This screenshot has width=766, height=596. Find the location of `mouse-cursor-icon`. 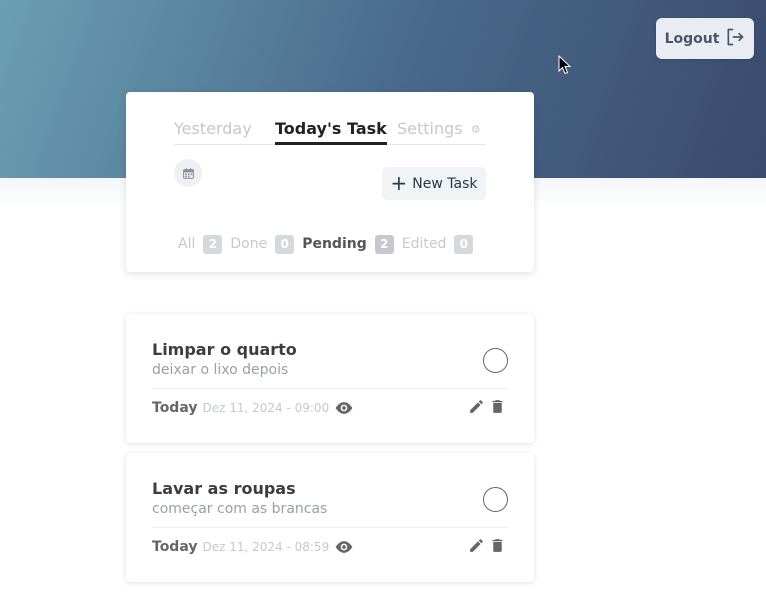

mouse-cursor-icon is located at coordinates (565, 65).